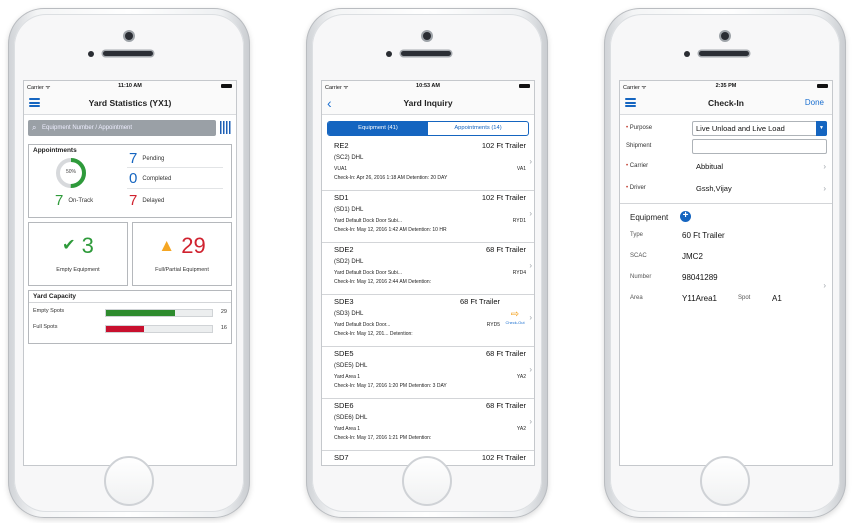 The width and height of the screenshot is (855, 523). Describe the element at coordinates (175, 167) in the screenshot. I see `divider` at that location.